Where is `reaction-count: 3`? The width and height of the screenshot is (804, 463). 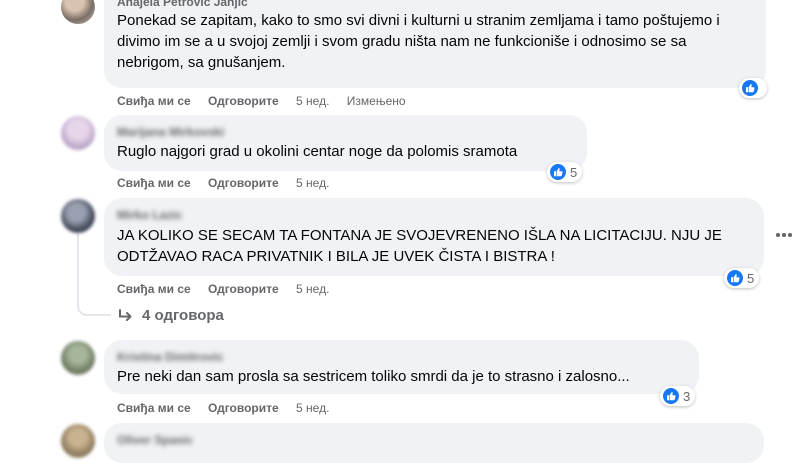 reaction-count: 3 is located at coordinates (687, 396).